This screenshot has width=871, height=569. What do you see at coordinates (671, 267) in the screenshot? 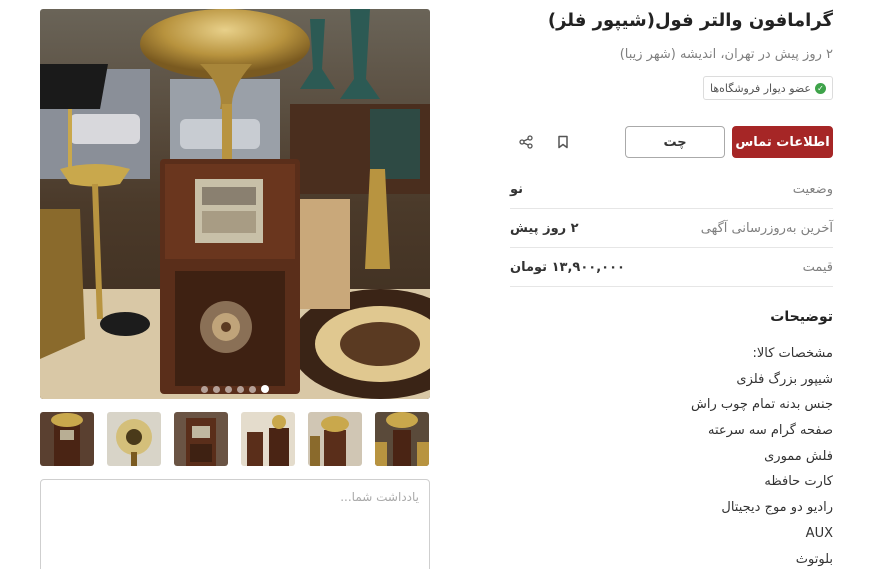
I see `detail-row-price: قیمت ۱۳,۹۰۰,۰۰۰ تومان` at bounding box center [671, 267].